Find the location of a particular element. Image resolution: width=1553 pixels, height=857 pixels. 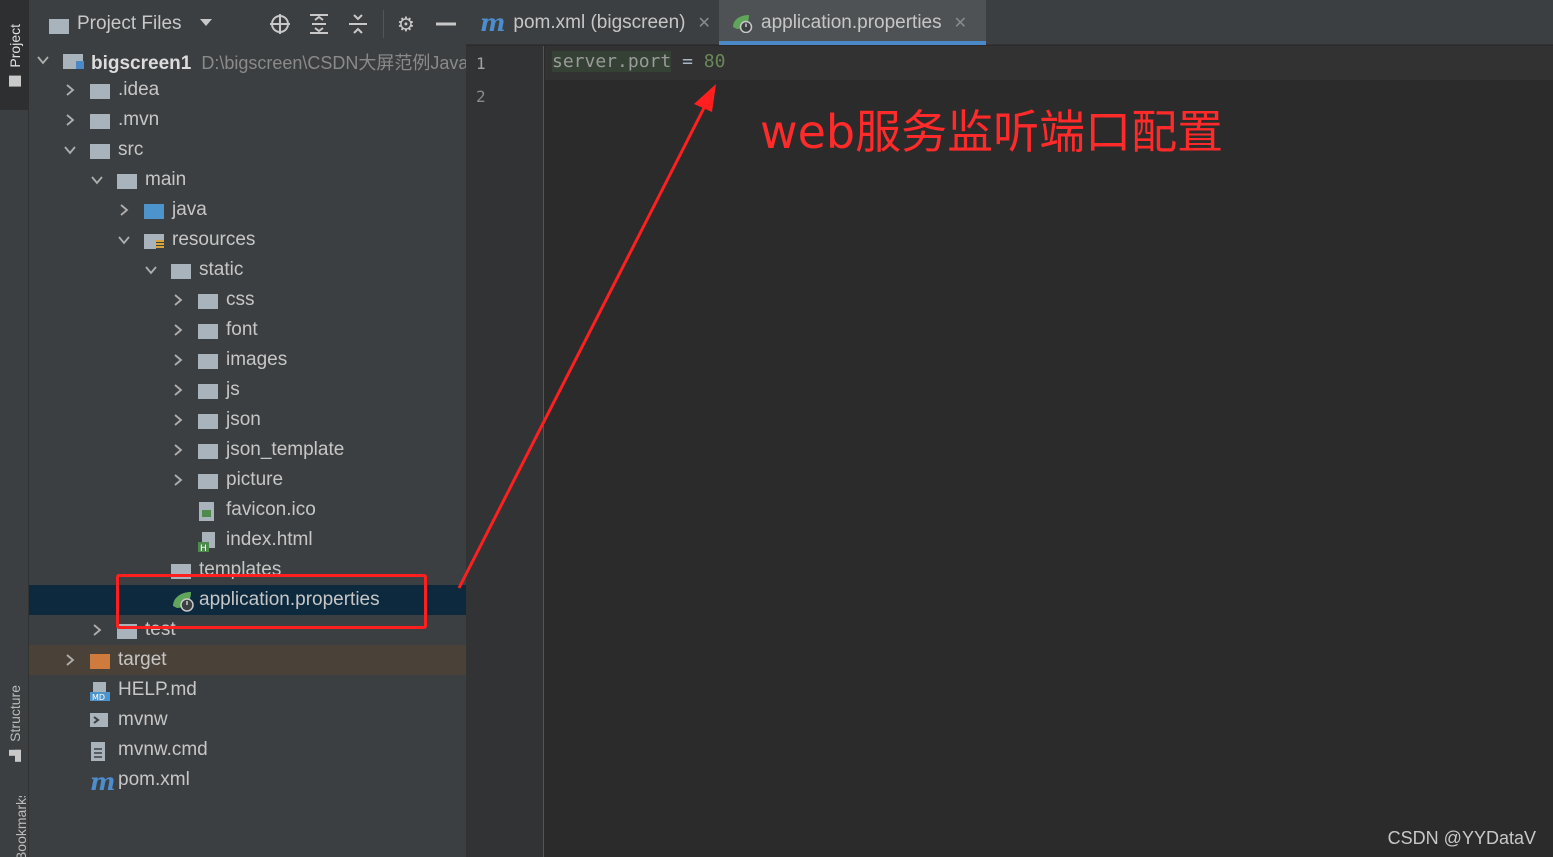

tree-item-label: java is located at coordinates (189, 209).